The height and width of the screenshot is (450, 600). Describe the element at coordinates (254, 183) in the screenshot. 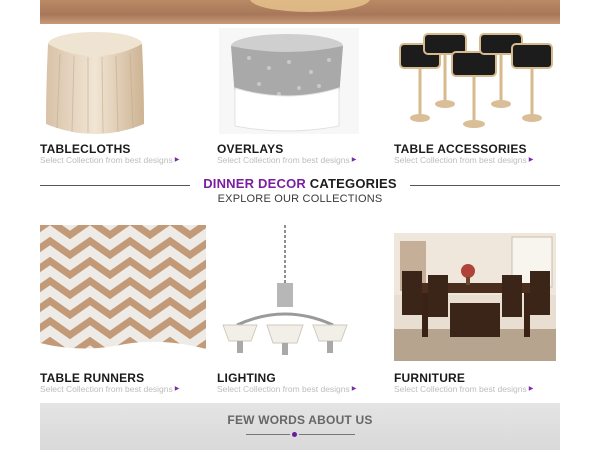

I see `section-title-accent: DINNER DECOR` at that location.